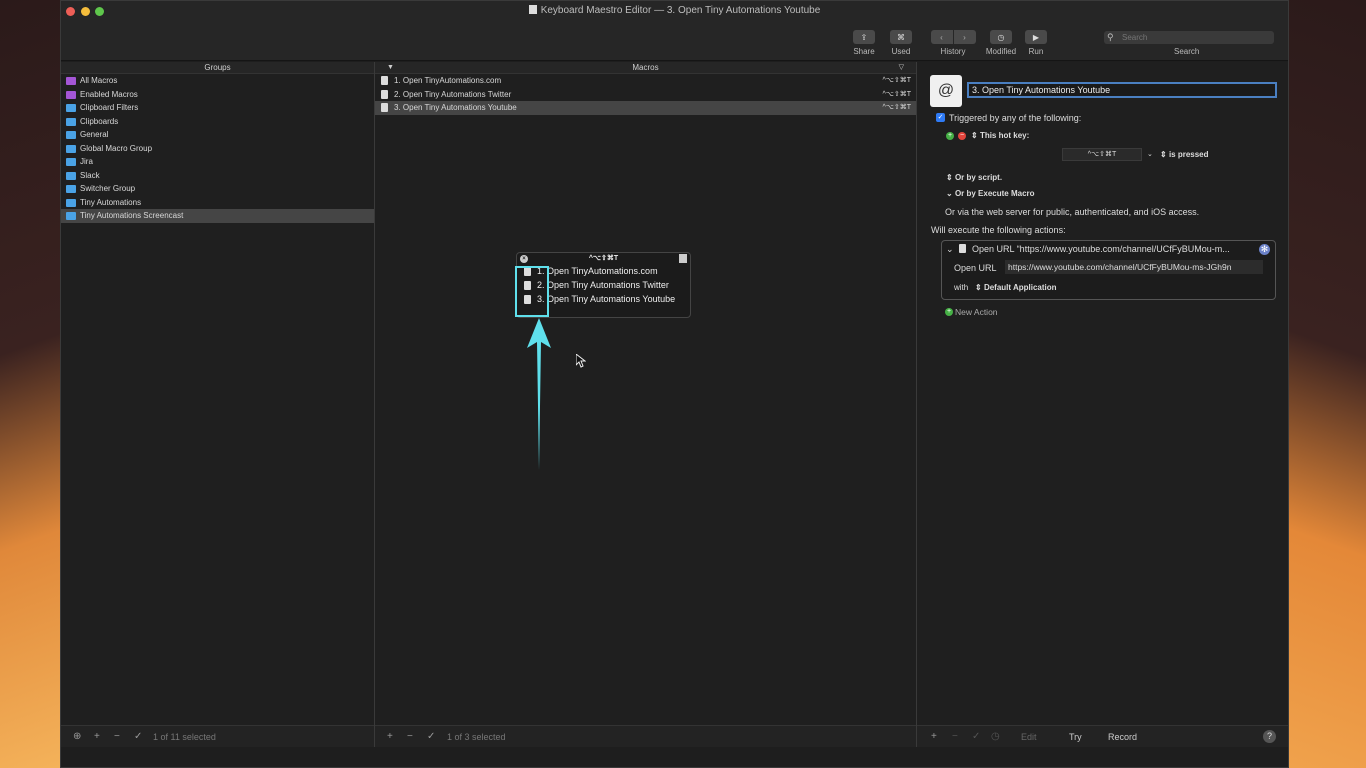  What do you see at coordinates (946, 91) in the screenshot?
I see `macro-icon: @` at bounding box center [946, 91].